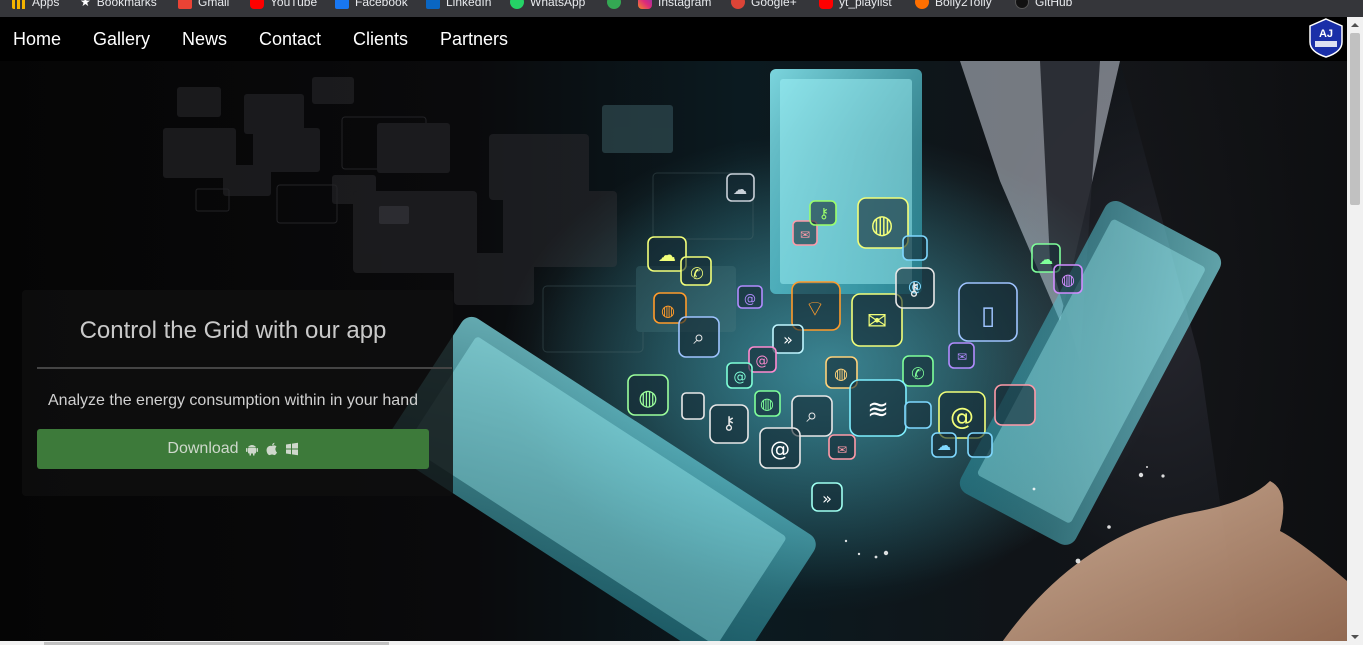 This screenshot has height=645, width=1363. What do you see at coordinates (290, 39) in the screenshot?
I see `nav-contact: Contact` at bounding box center [290, 39].